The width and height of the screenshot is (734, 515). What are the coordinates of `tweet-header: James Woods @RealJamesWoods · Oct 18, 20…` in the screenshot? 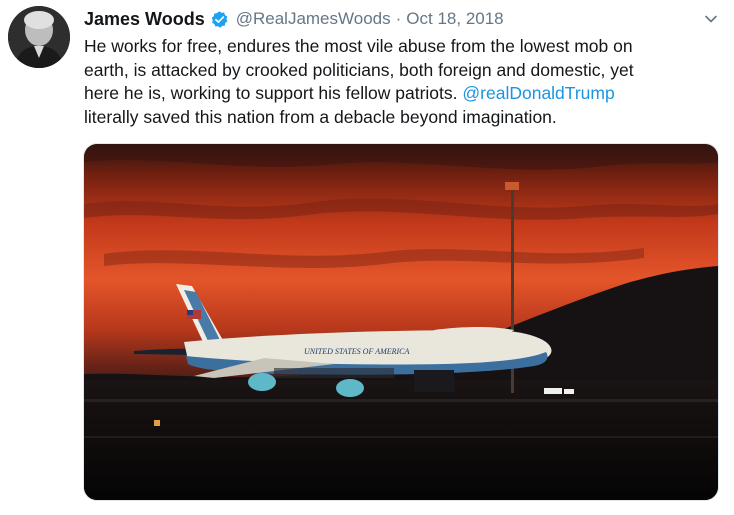 It's located at (294, 19).